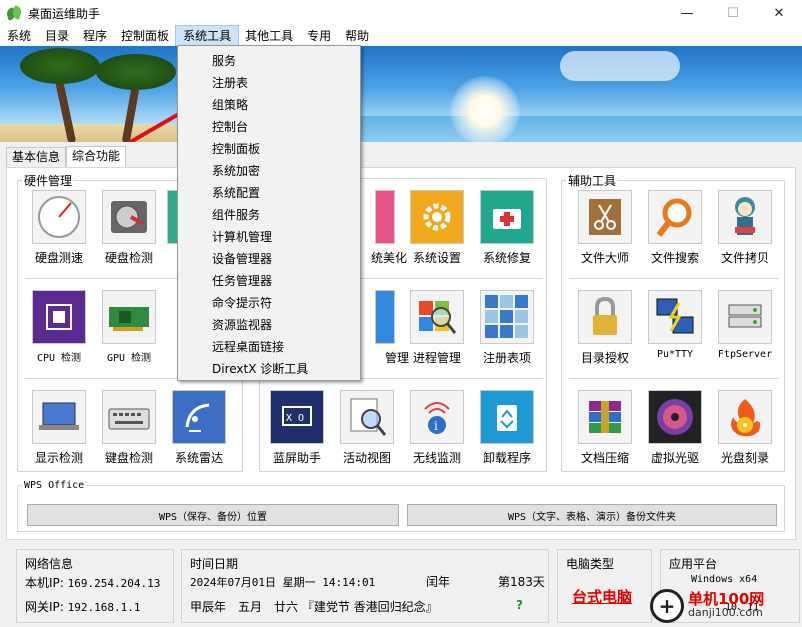  What do you see at coordinates (297, 417) in the screenshot?
I see `bluescreen-icon: X O` at bounding box center [297, 417].